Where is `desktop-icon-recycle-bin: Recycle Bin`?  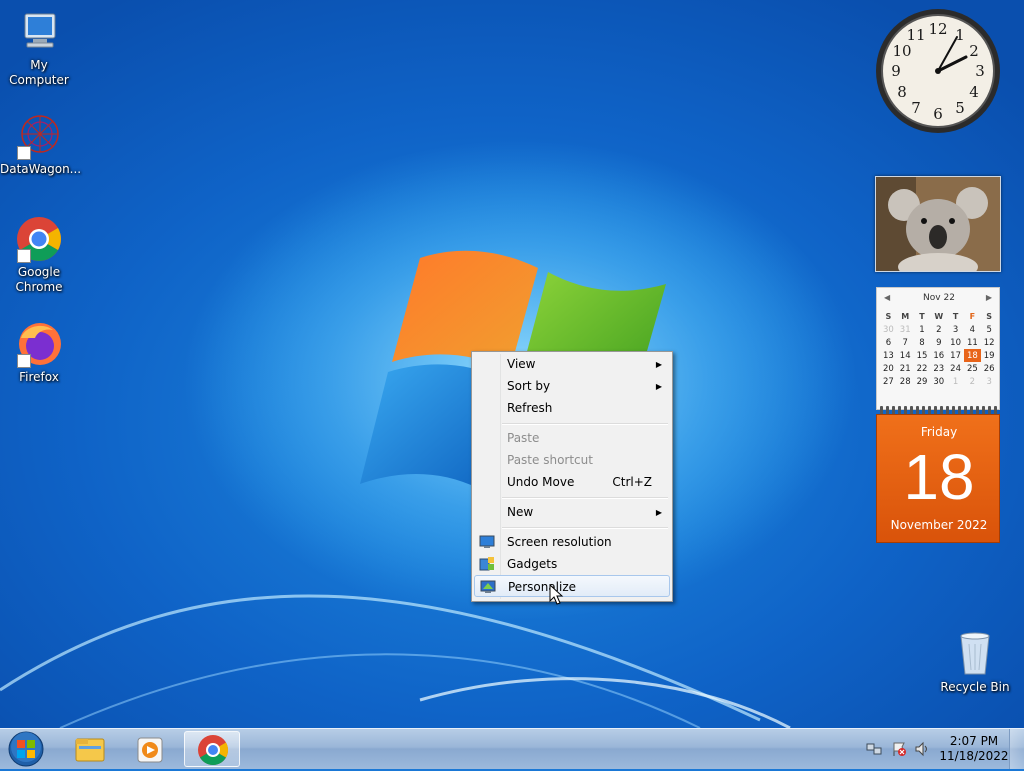
desktop-icon-recycle-bin: Recycle Bin is located at coordinates (975, 662).